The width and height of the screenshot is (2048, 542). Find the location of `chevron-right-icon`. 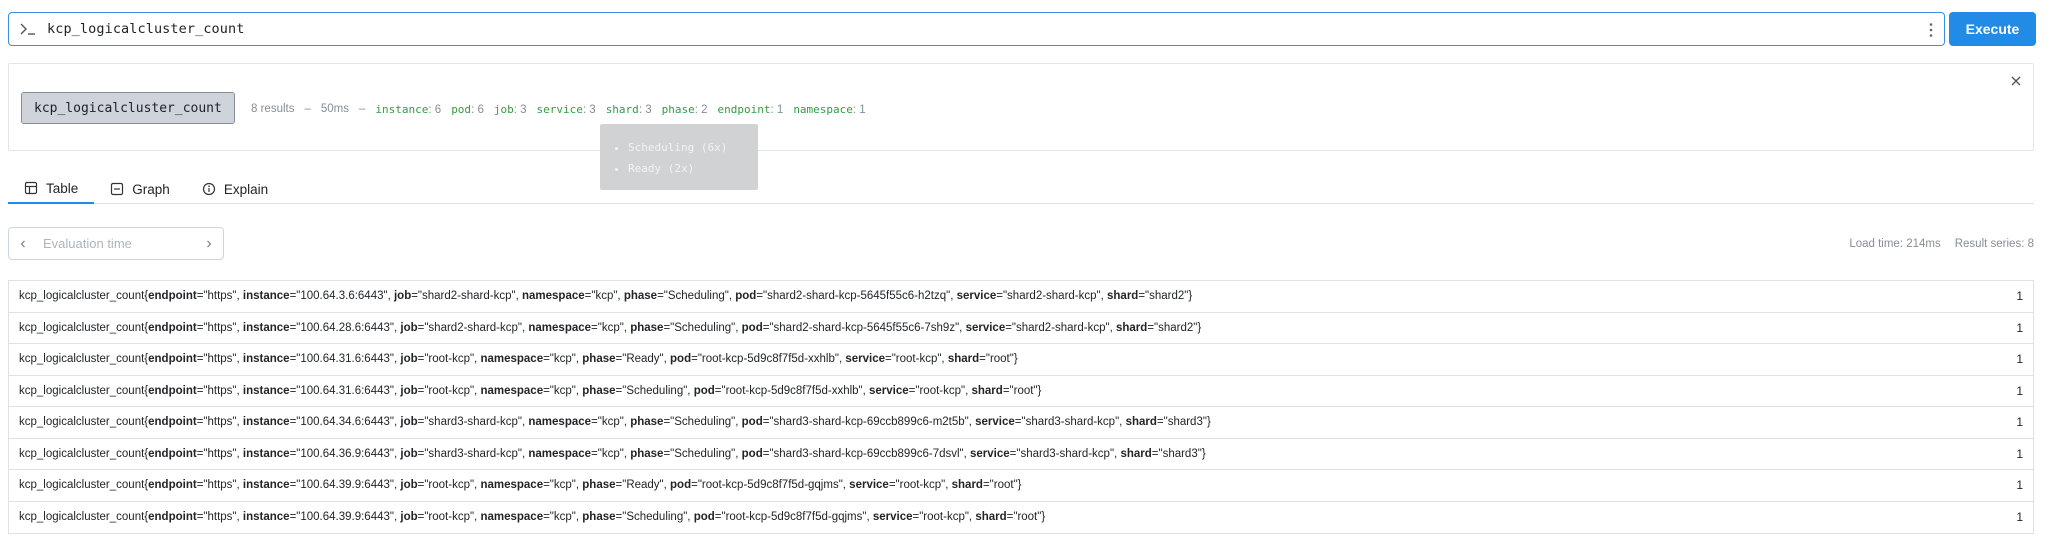

chevron-right-icon is located at coordinates (209, 243).